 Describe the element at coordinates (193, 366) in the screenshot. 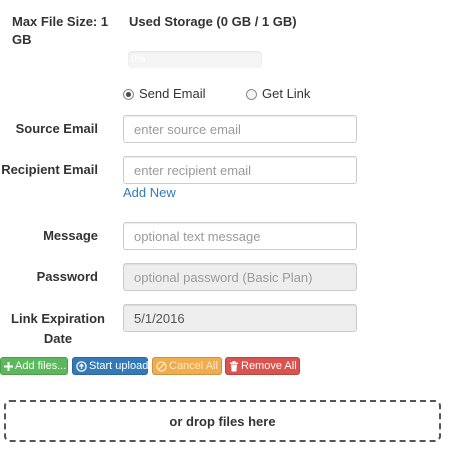

I see `cancel-all-label: Cancel All` at that location.